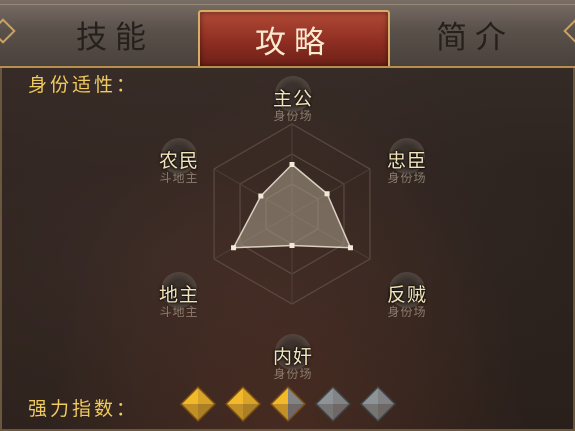 This screenshot has height=431, width=575. I want to click on power-index-label: 强力指数：, so click(83, 409).